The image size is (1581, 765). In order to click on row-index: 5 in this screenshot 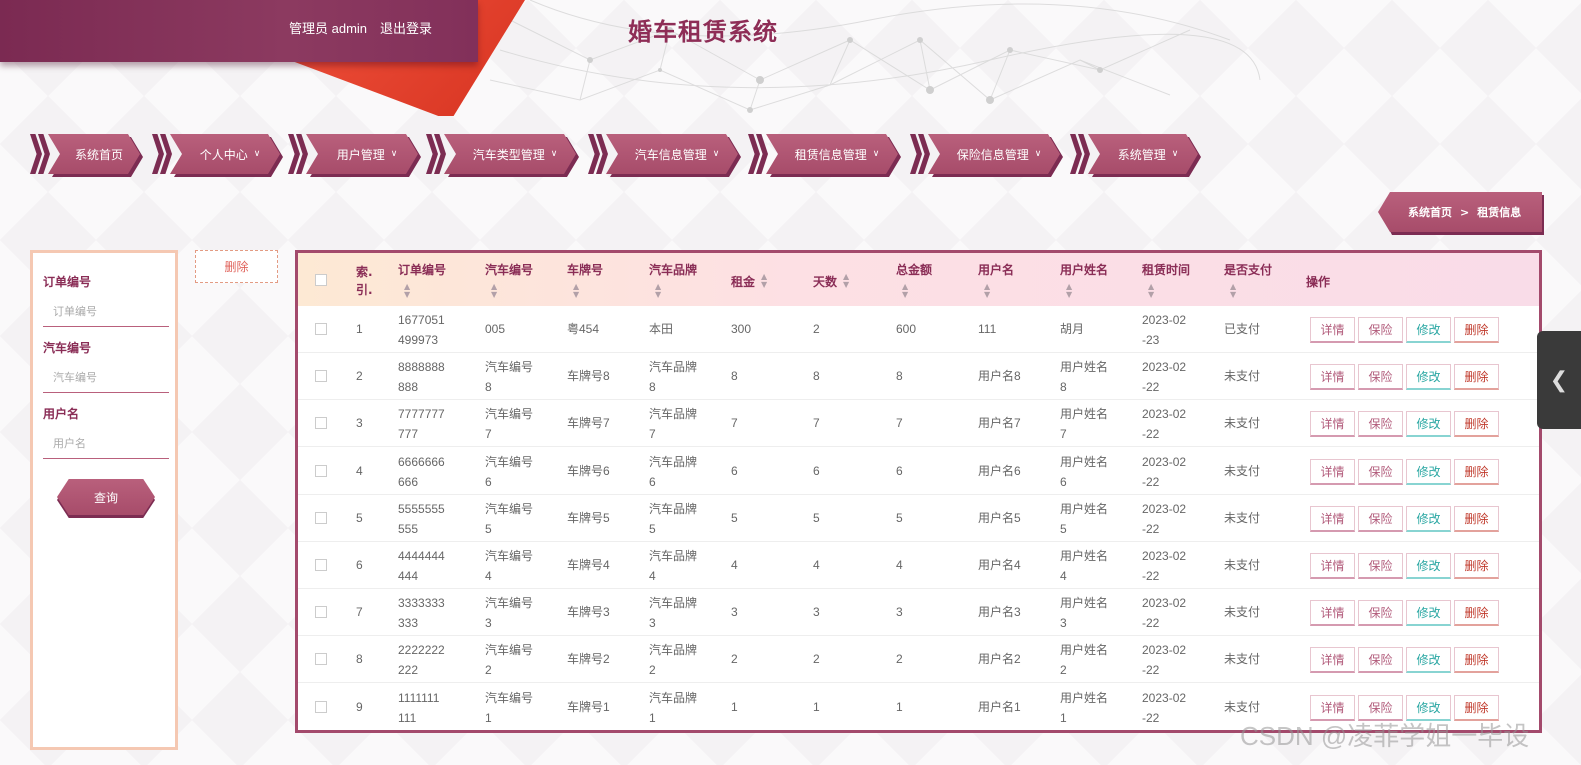, I will do `click(359, 517)`.